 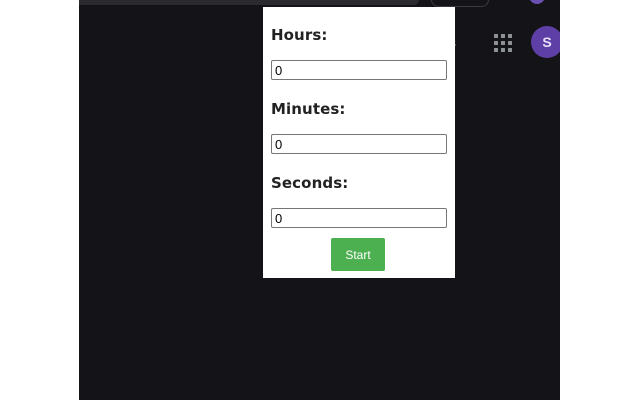 I want to click on hours-label: Hours:, so click(x=299, y=35).